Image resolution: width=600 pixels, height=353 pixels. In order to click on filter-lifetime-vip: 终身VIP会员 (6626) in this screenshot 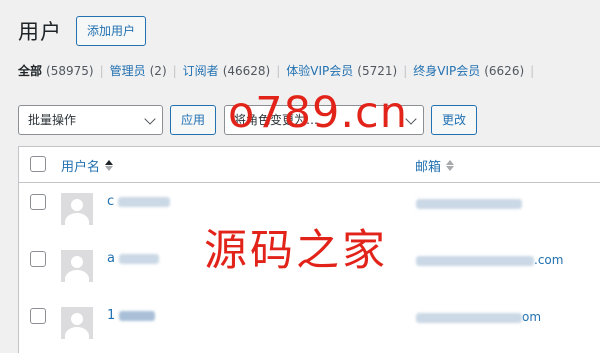, I will do `click(468, 70)`.